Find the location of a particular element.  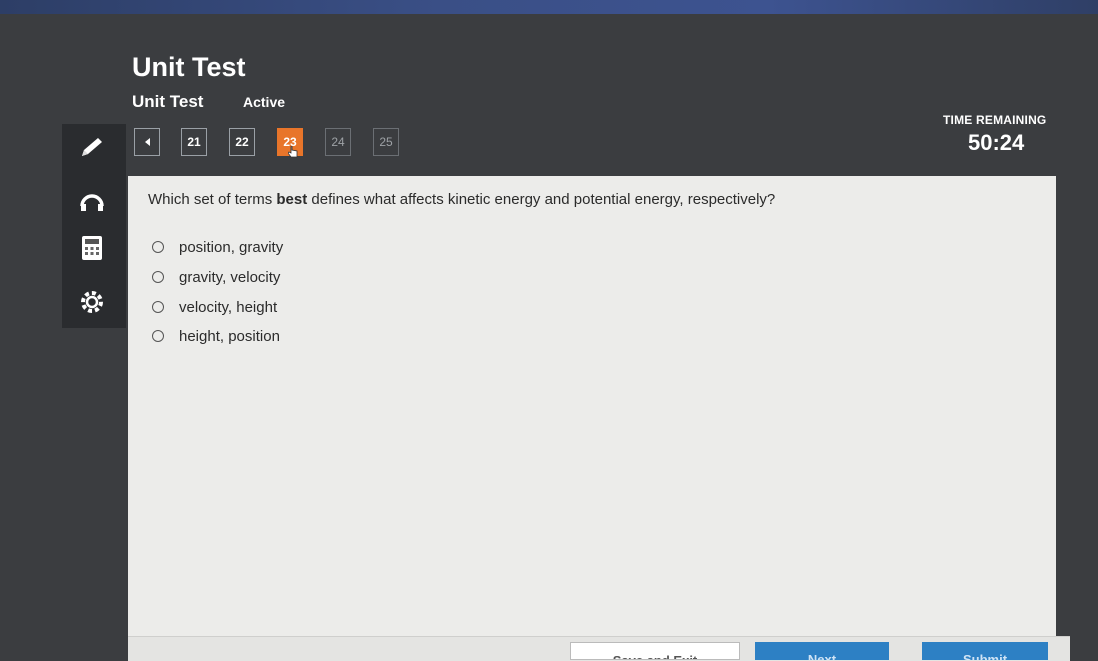

status-badge: Active is located at coordinates (264, 102).